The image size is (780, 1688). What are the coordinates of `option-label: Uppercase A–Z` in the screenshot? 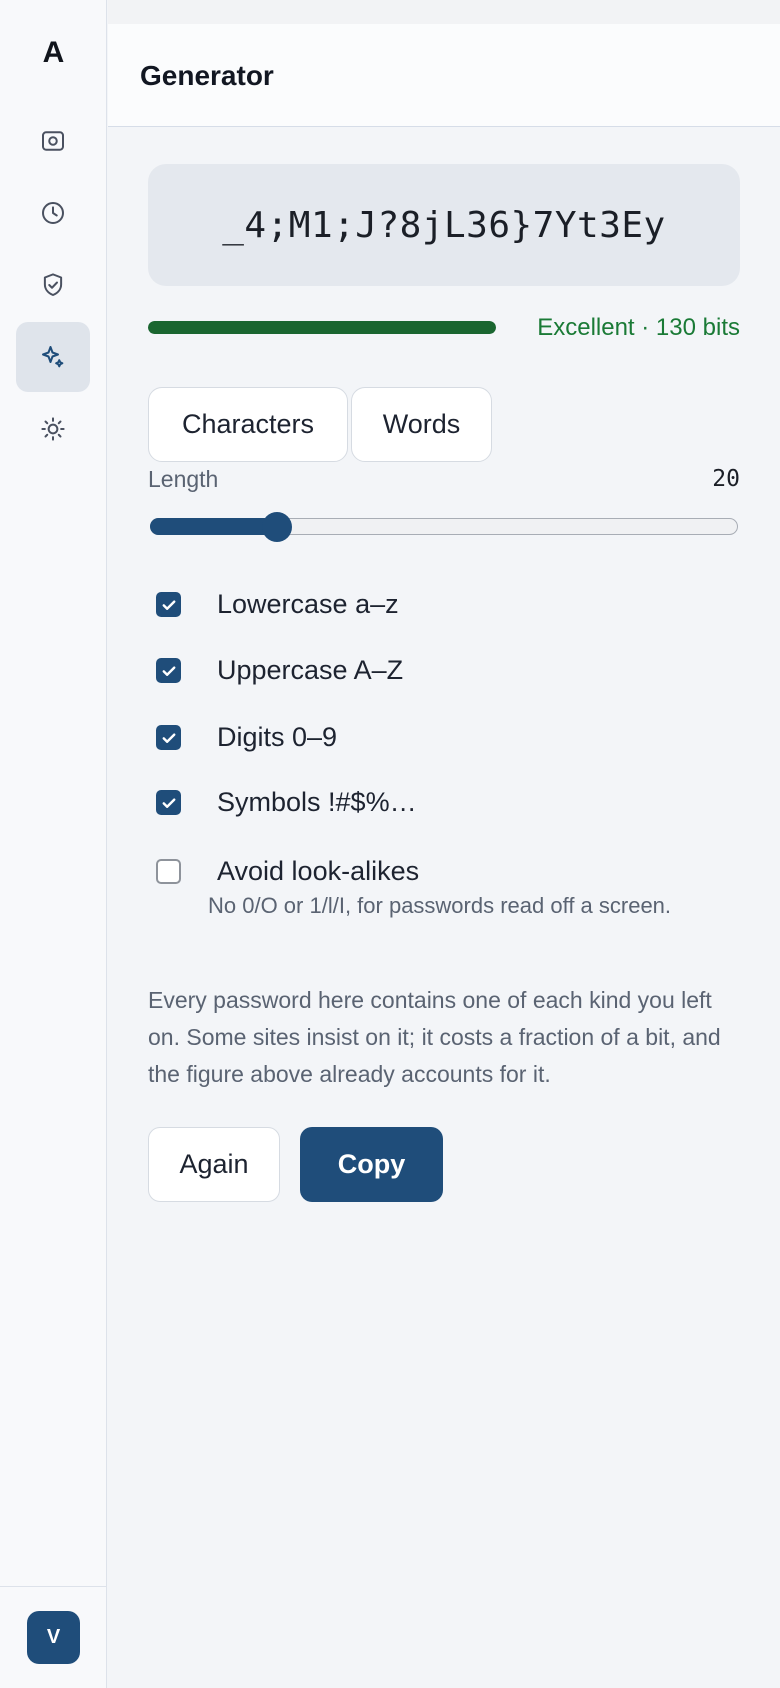 It's located at (310, 670).